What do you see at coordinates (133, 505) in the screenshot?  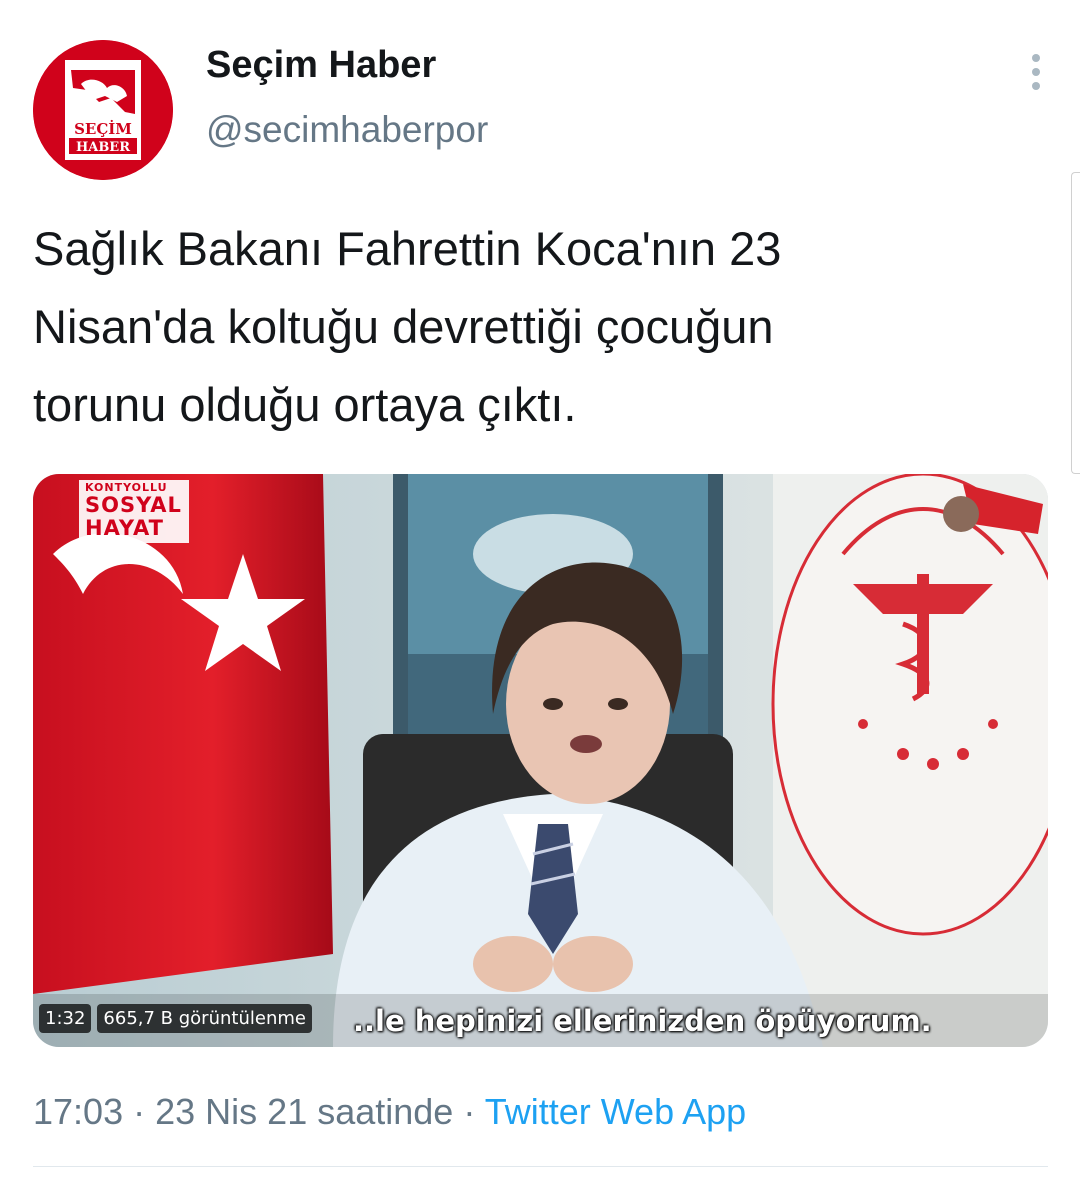 I see `watermark-line1: SOSYAL` at bounding box center [133, 505].